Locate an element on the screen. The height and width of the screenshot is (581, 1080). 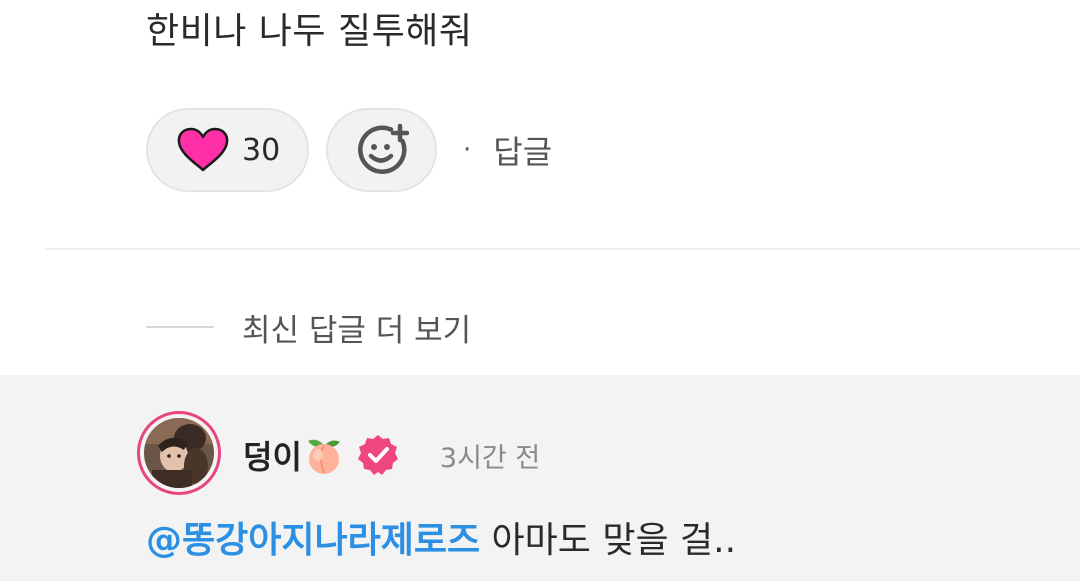
like-button: 30 is located at coordinates (227, 150).